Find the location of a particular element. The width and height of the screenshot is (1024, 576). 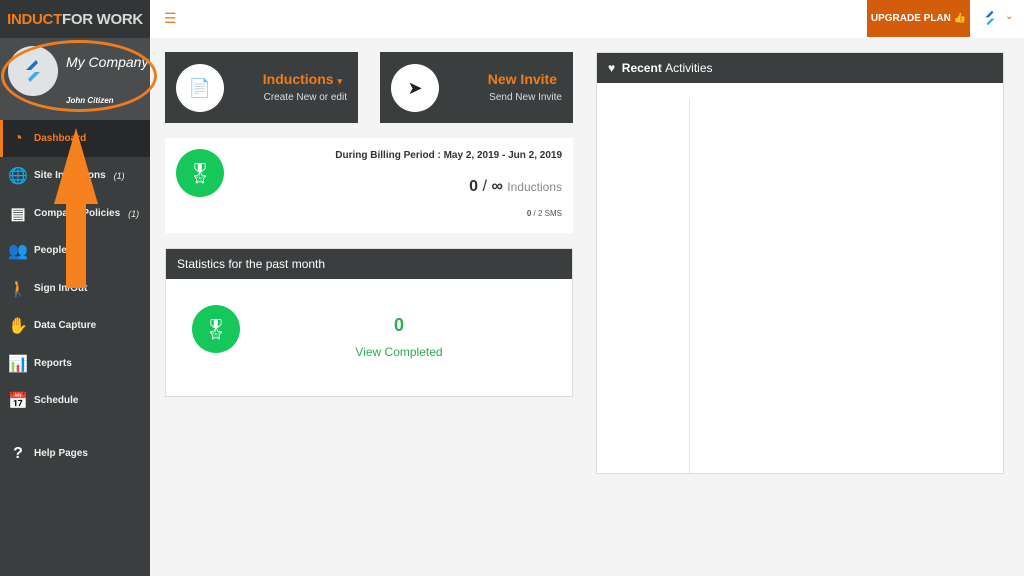

book-icon: ▤ is located at coordinates (18, 214).